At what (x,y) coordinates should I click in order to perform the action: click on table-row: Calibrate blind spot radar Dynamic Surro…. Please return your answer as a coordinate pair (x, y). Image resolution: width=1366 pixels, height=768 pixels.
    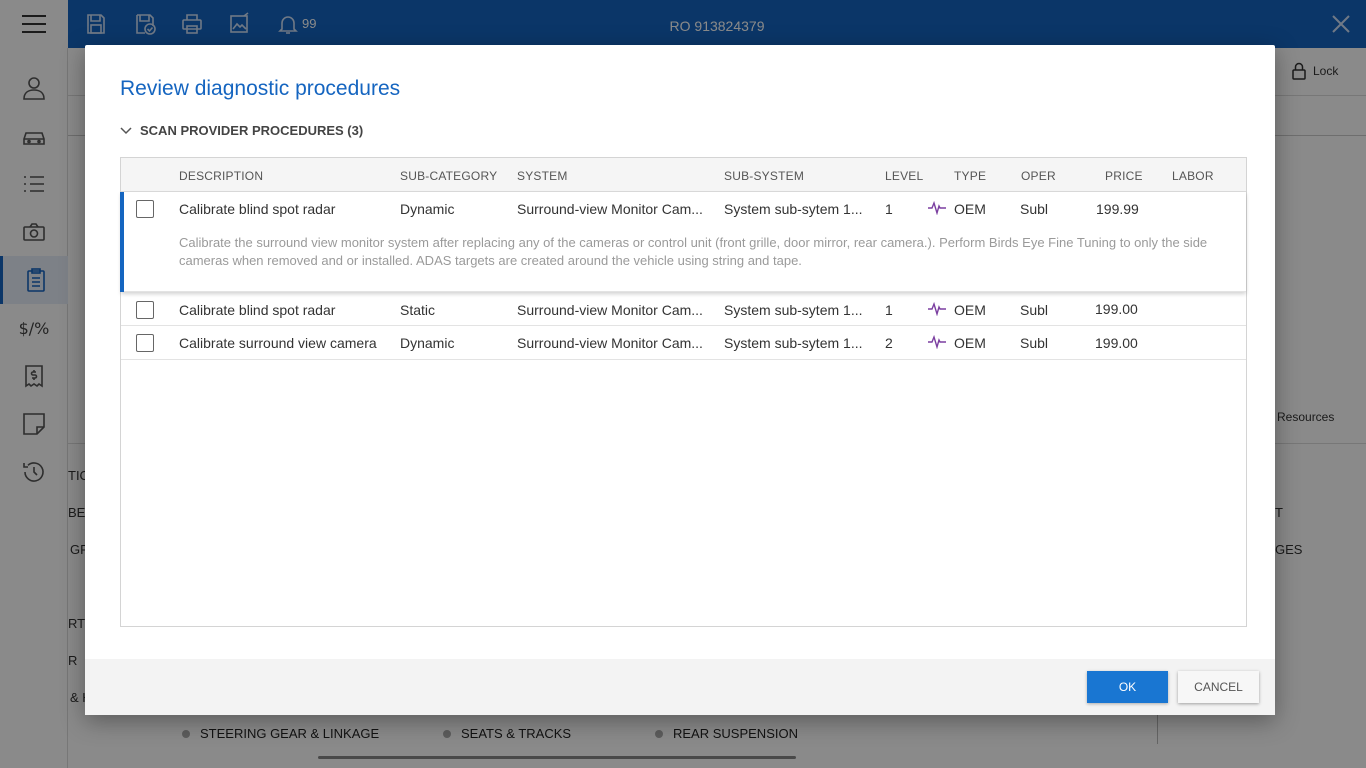
    Looking at the image, I should click on (683, 242).